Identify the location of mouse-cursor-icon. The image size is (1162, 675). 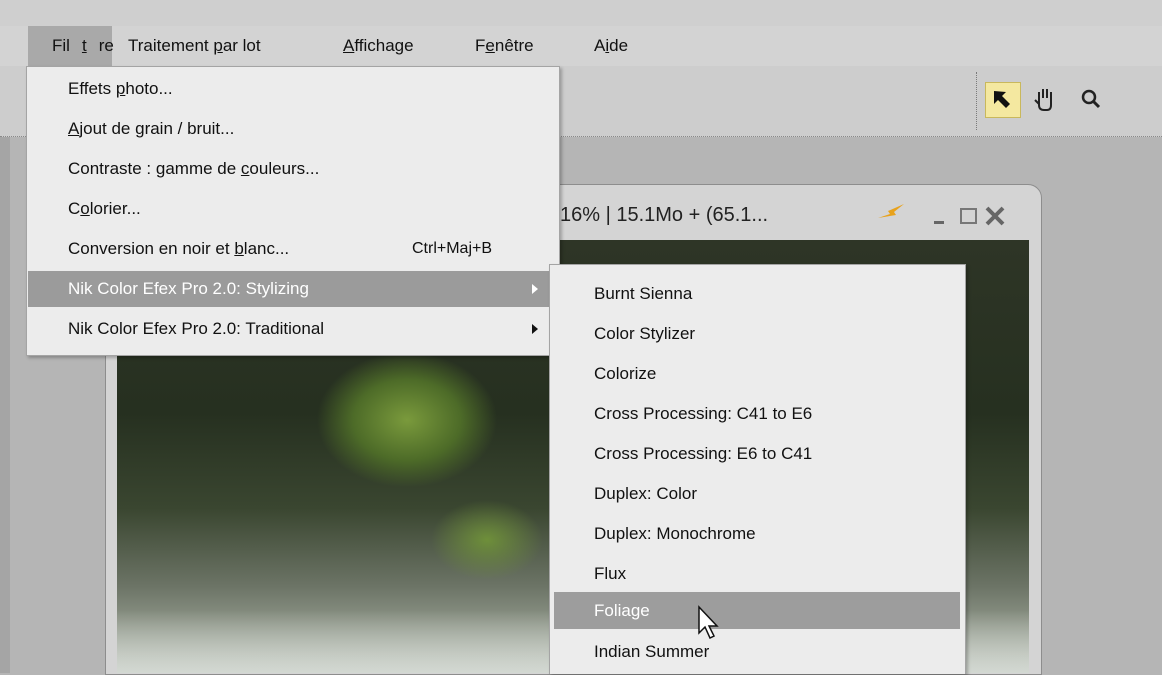
(710, 623).